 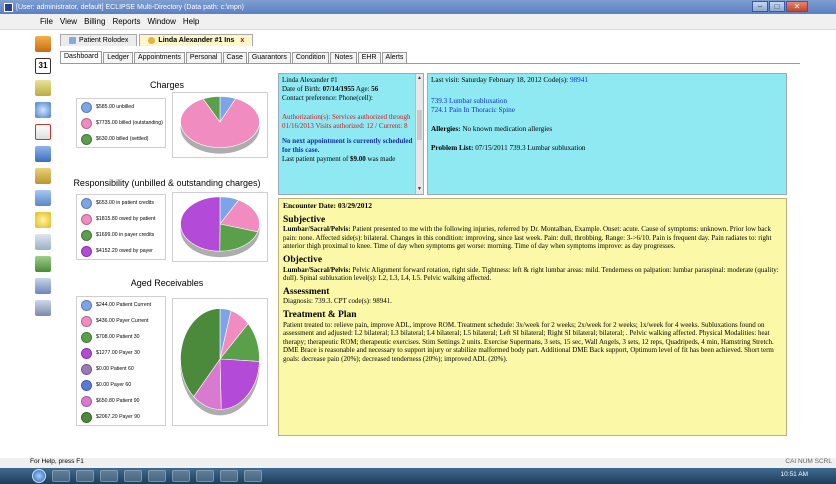 I want to click on close-tab-icon: x, so click(x=242, y=40).